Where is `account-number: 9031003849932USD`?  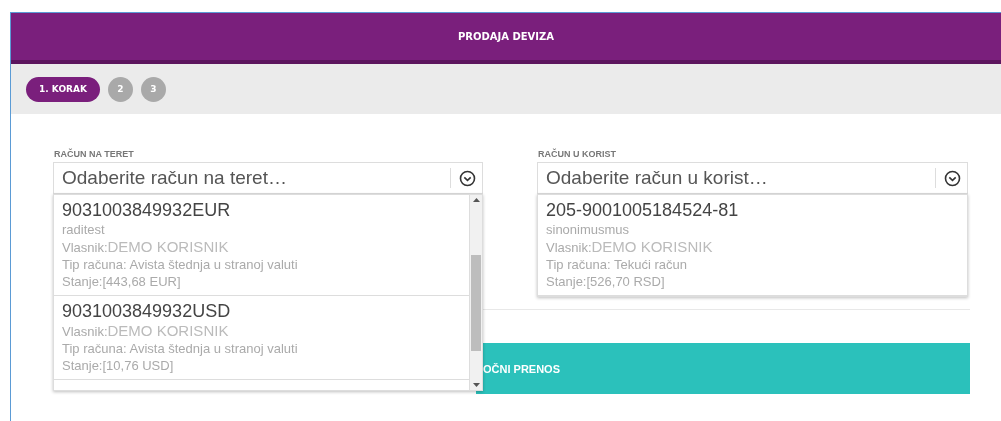 account-number: 9031003849932USD is located at coordinates (147, 311).